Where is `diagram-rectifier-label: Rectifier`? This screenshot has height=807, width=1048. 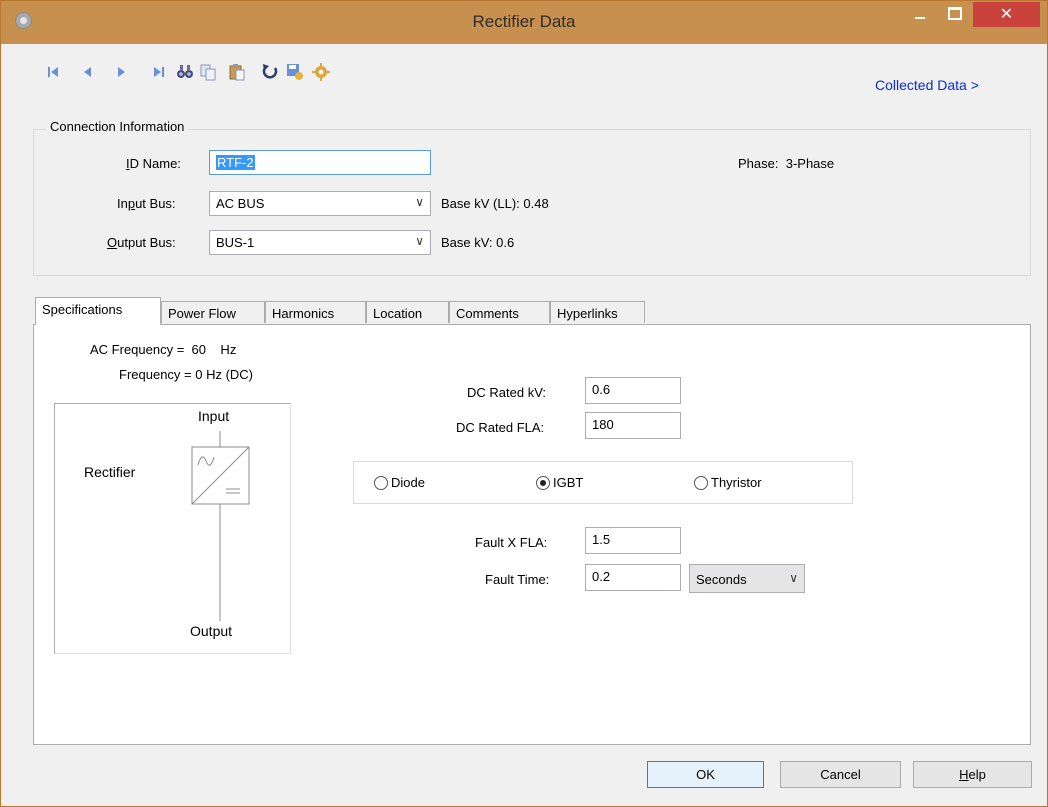 diagram-rectifier-label: Rectifier is located at coordinates (110, 472).